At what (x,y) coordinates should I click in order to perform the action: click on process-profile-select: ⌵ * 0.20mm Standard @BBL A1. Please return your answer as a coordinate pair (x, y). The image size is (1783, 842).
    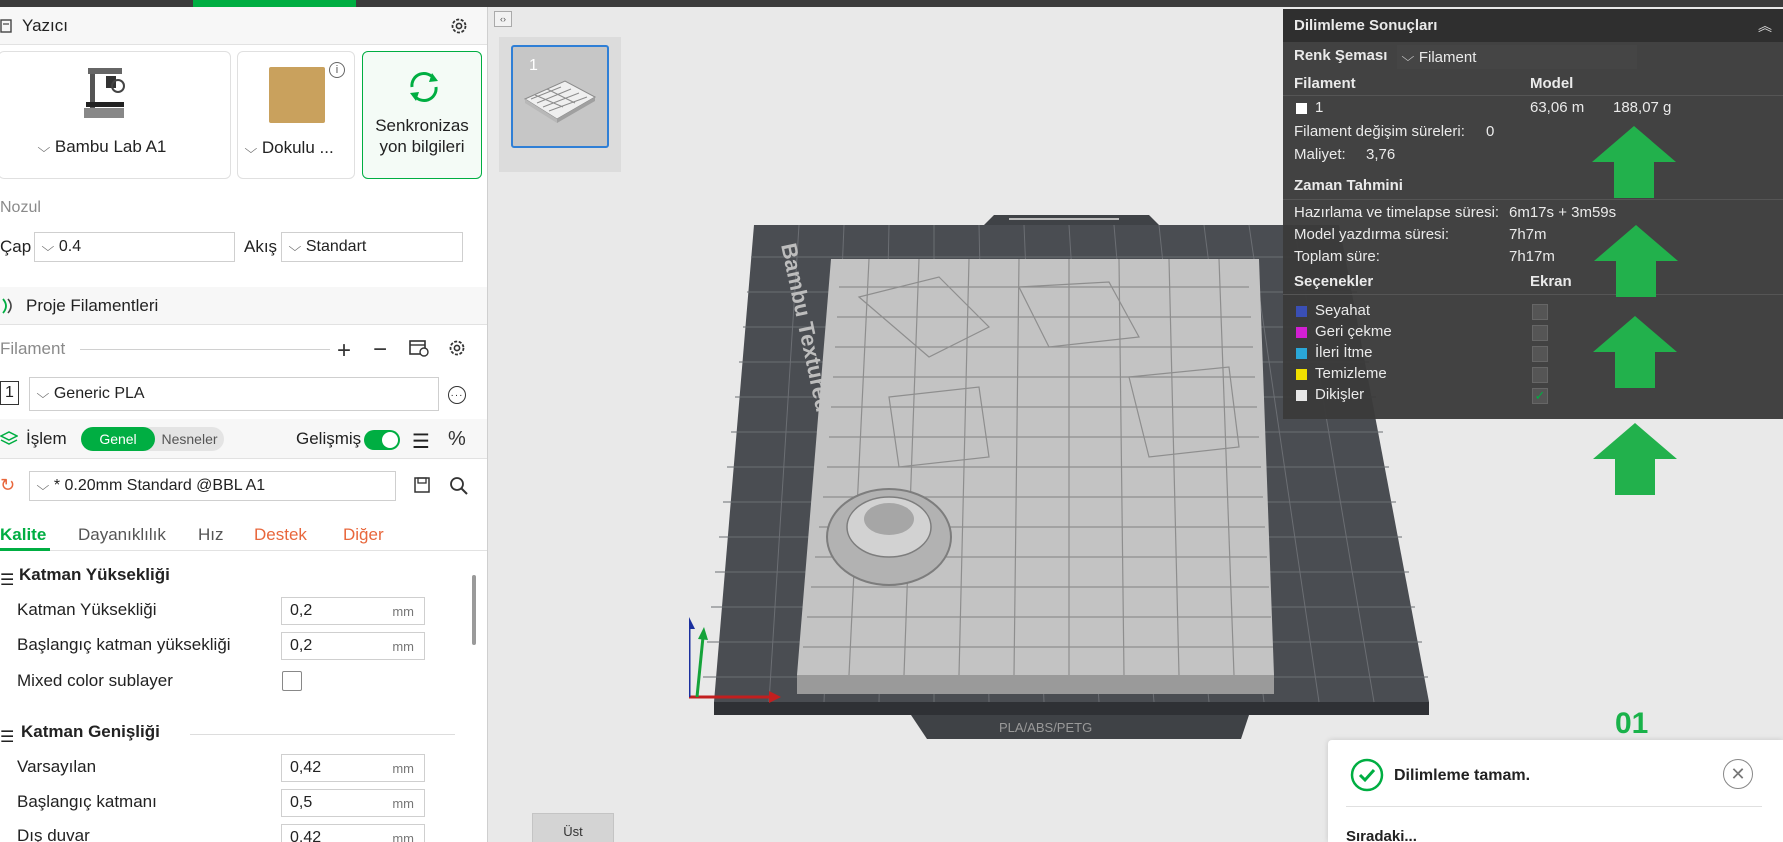
    Looking at the image, I should click on (212, 486).